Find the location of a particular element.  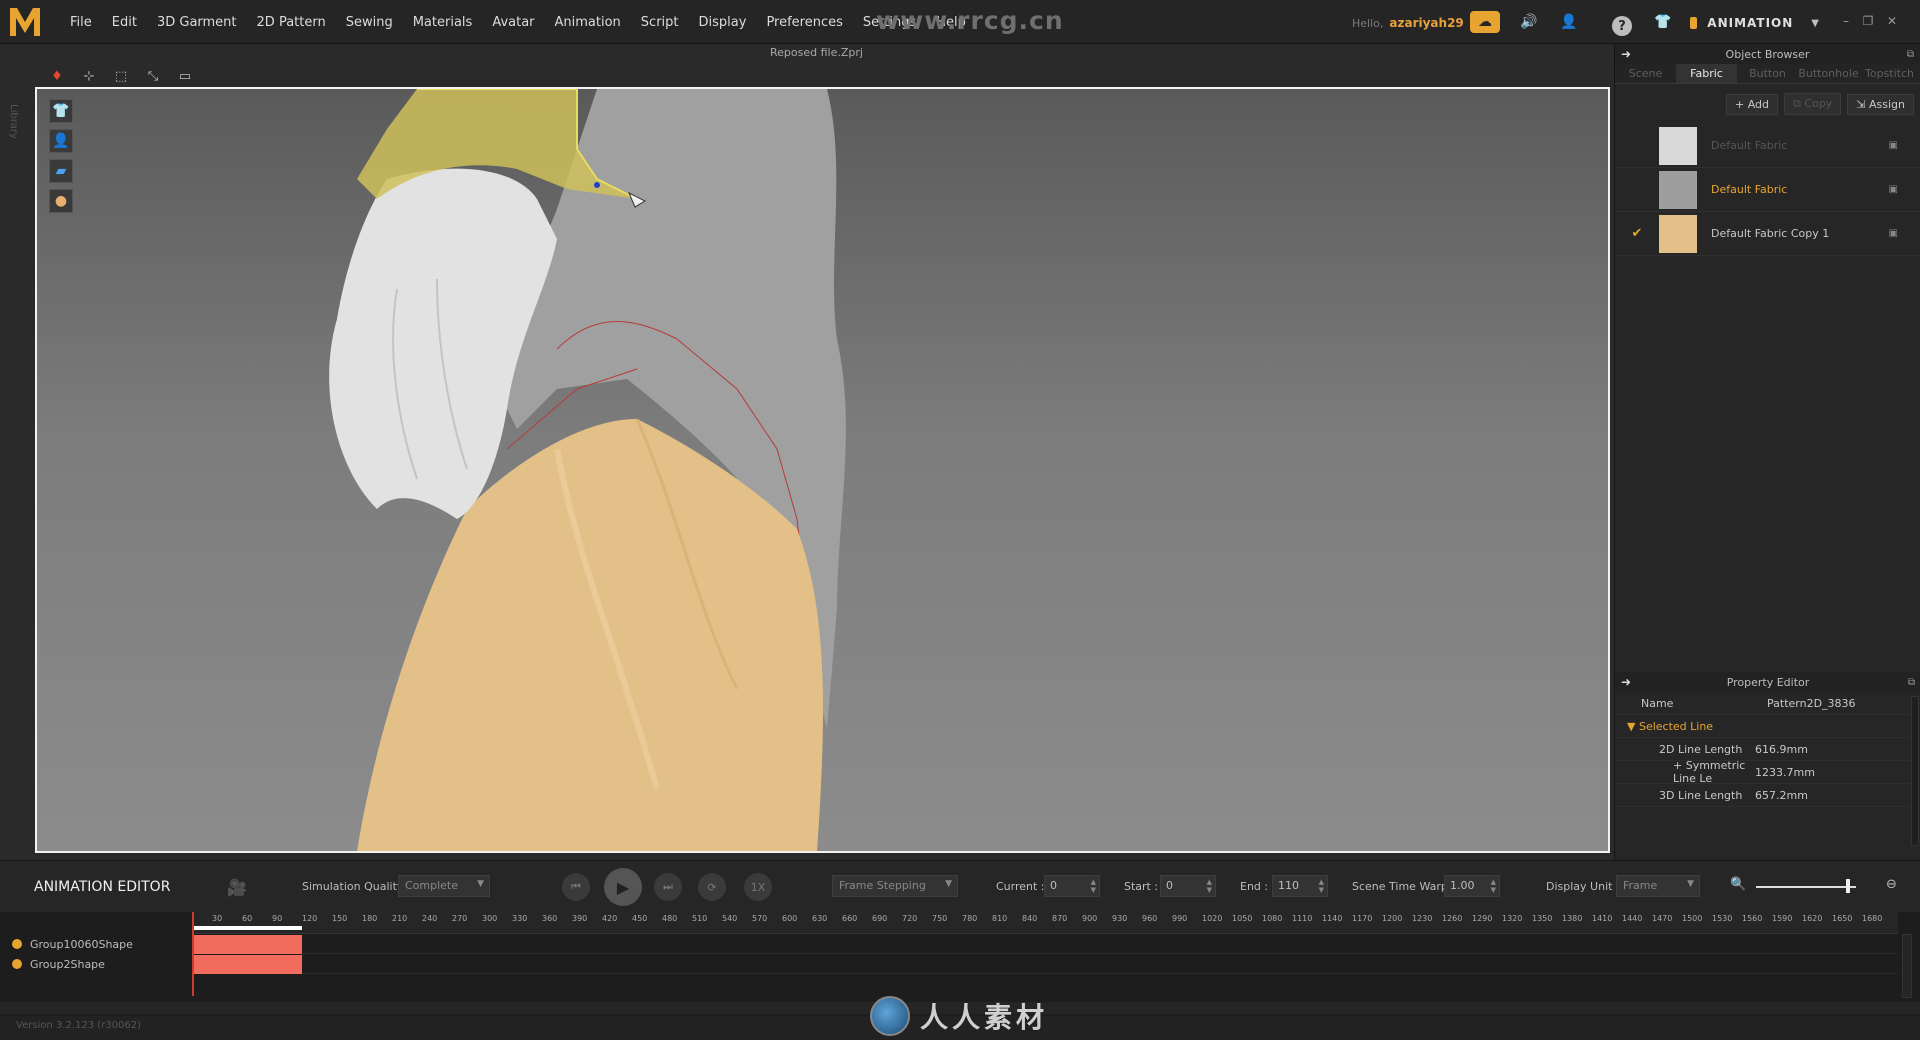

section-label: ▼ Selected Line is located at coordinates (1670, 726).